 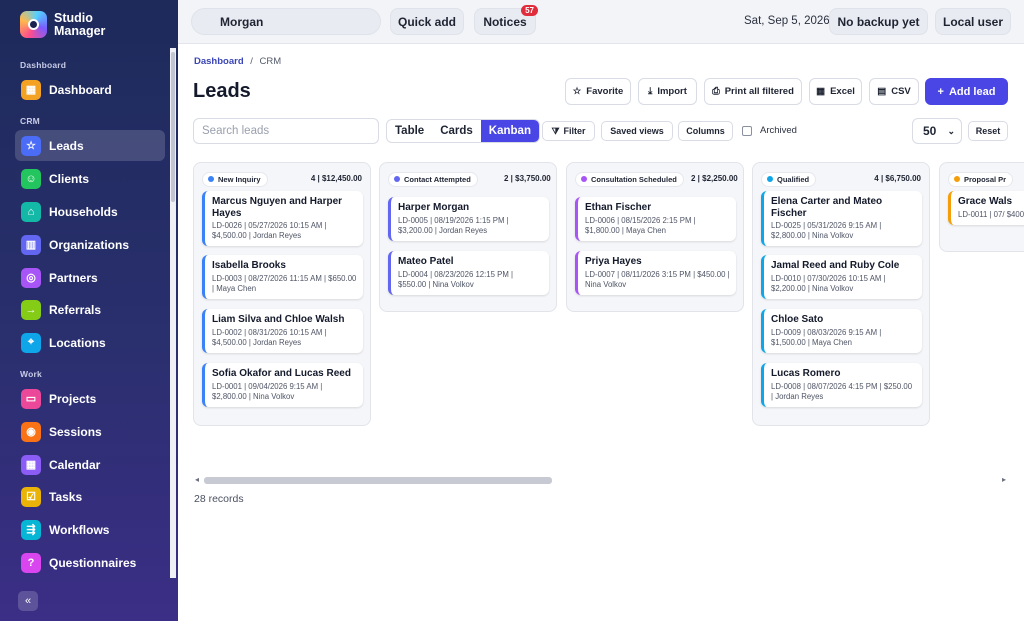 I want to click on sidebar-item-organizations: ▥ Organizations, so click(x=90, y=244).